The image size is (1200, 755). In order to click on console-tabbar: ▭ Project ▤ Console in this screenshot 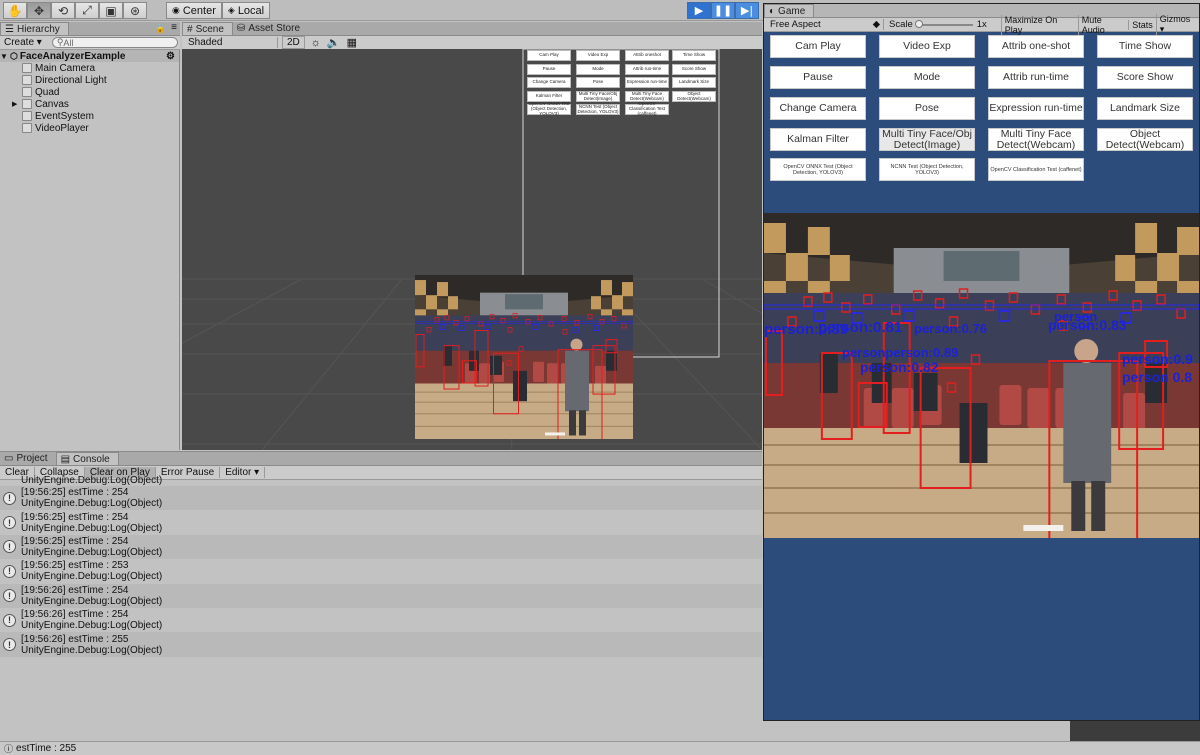, I will do `click(381, 459)`.